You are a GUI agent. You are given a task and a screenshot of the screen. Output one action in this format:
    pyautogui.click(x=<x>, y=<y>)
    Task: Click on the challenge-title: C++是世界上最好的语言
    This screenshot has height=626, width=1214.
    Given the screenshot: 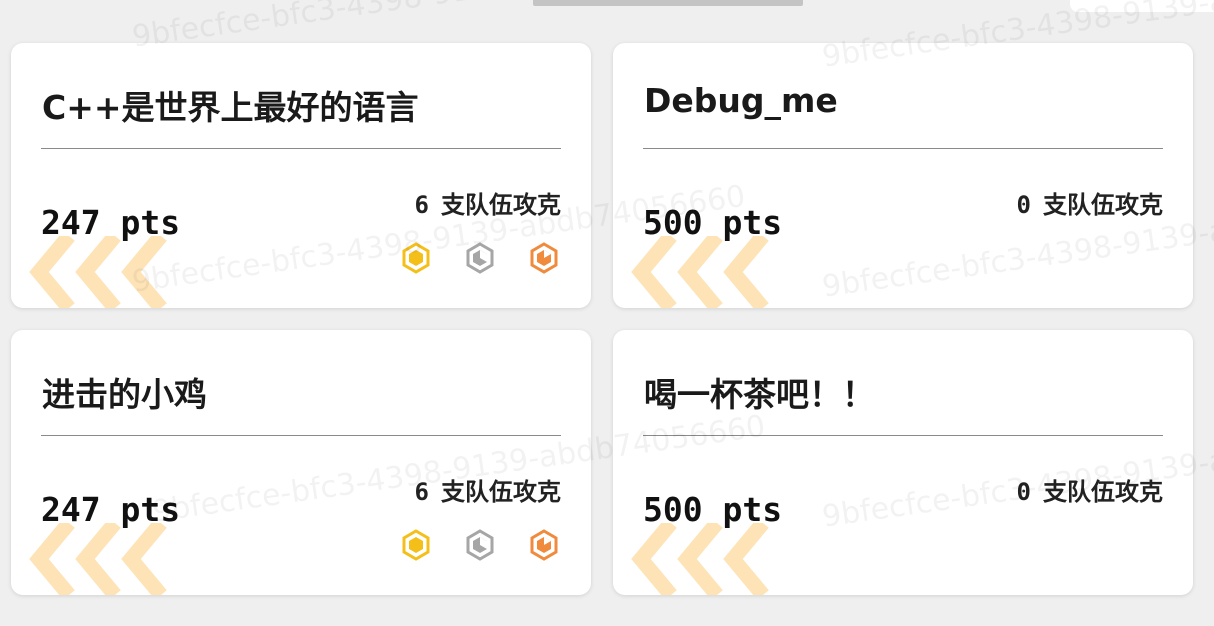 What is the action you would take?
    pyautogui.click(x=230, y=107)
    